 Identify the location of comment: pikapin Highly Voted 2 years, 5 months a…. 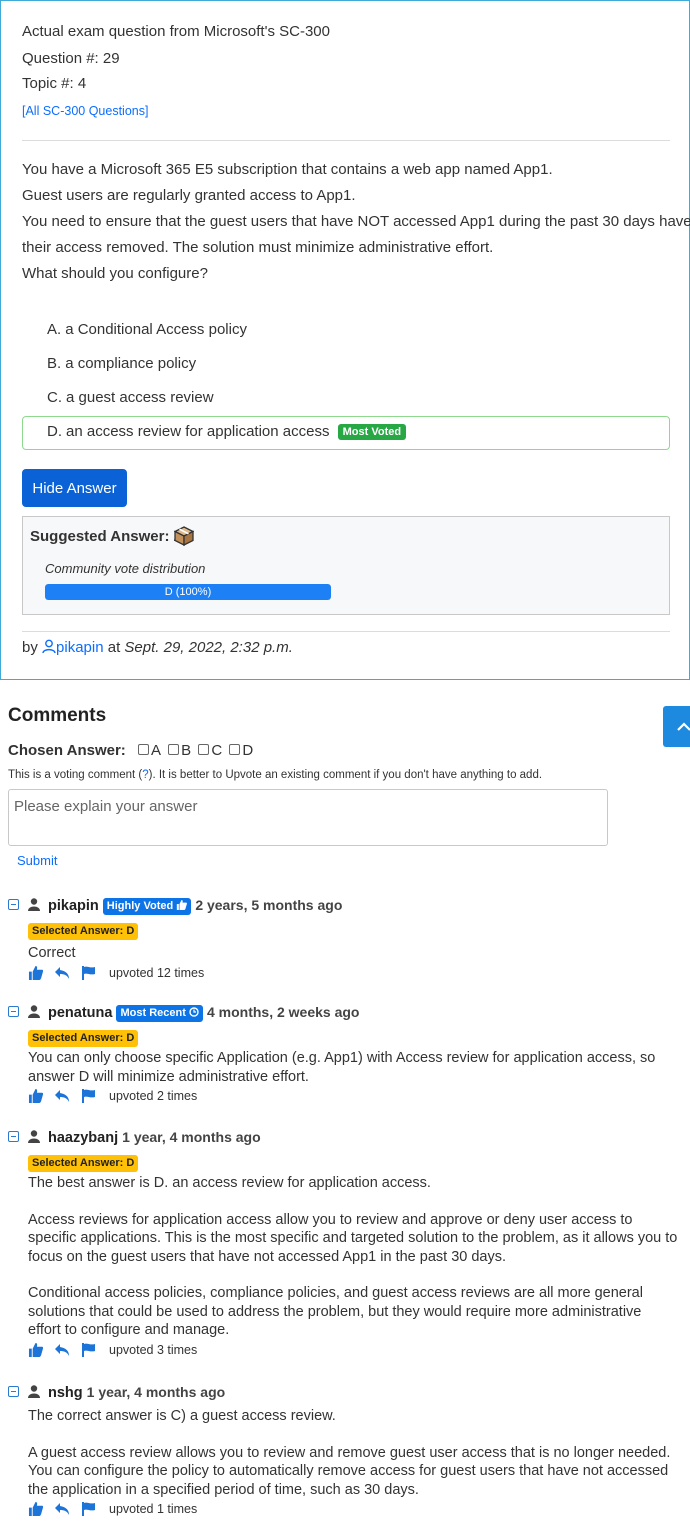
(343, 940).